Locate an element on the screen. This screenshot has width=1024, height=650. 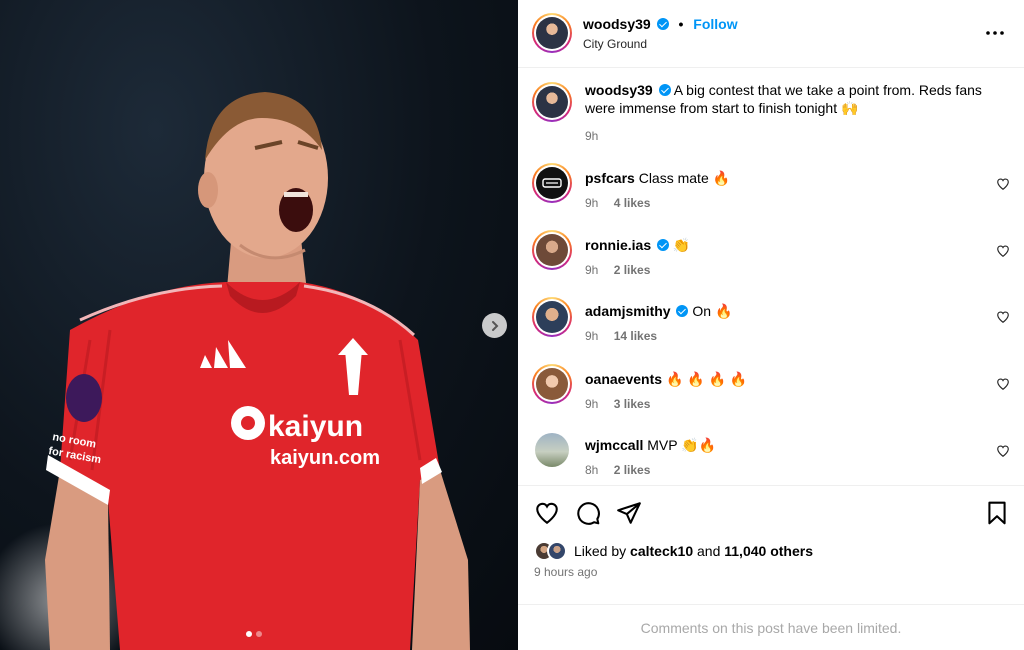
caption-meta: 9h is located at coordinates (591, 136).